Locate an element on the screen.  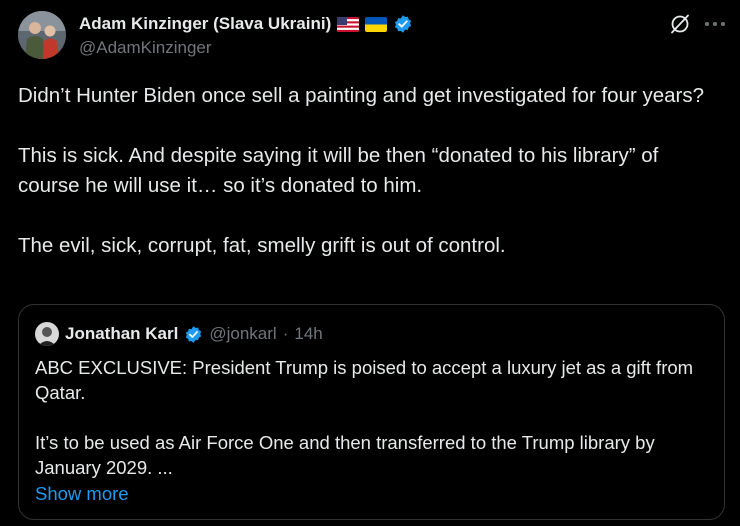
grok-icon is located at coordinates (680, 24).